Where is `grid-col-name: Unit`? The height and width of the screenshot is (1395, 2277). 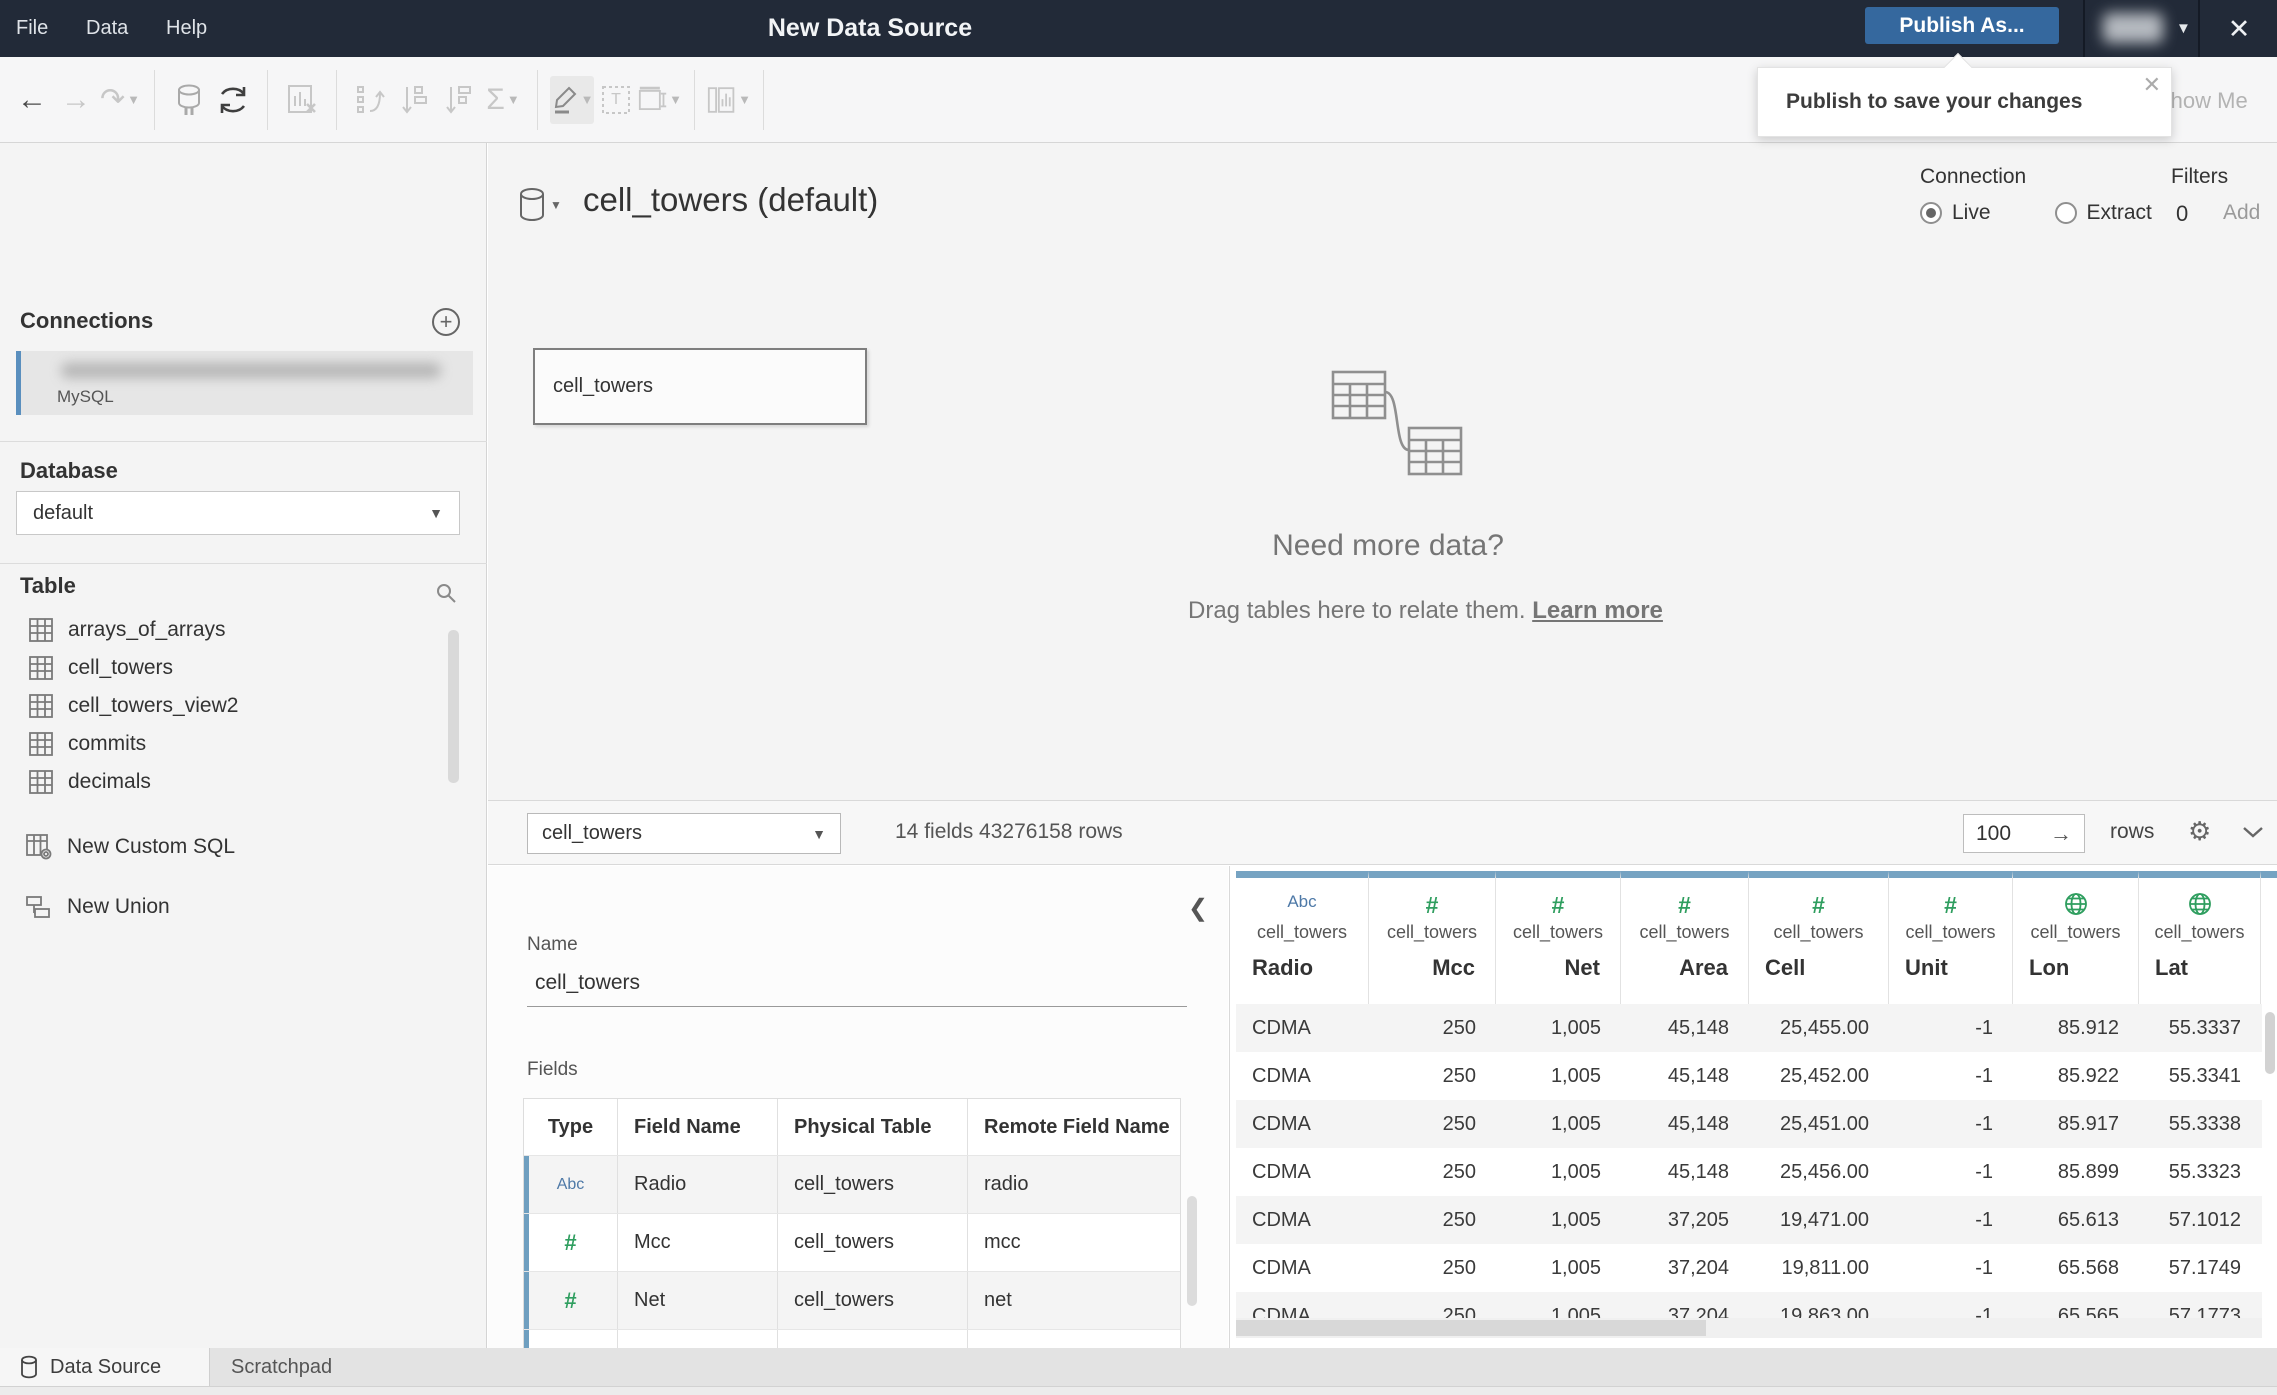
grid-col-name: Unit is located at coordinates (1926, 967).